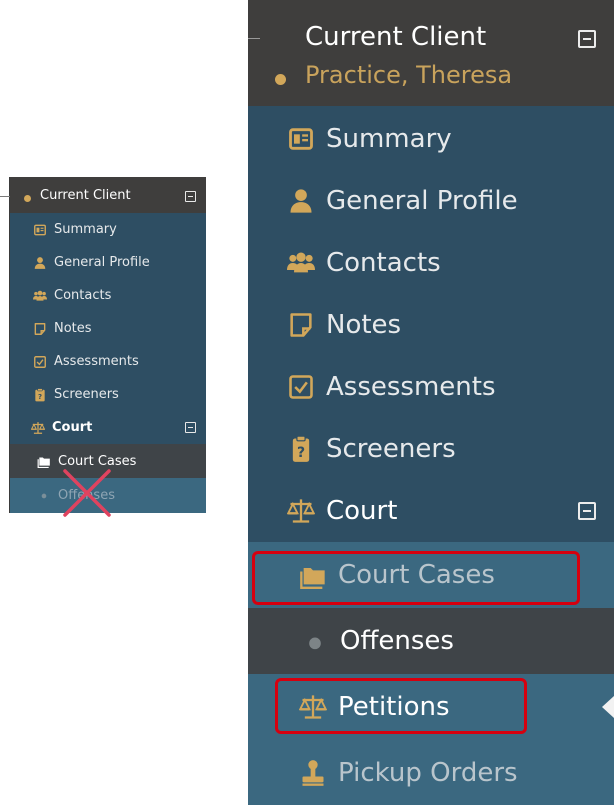 The image size is (614, 805). I want to click on sidebar-item-pickup-orders: Pickup Orders, so click(431, 772).